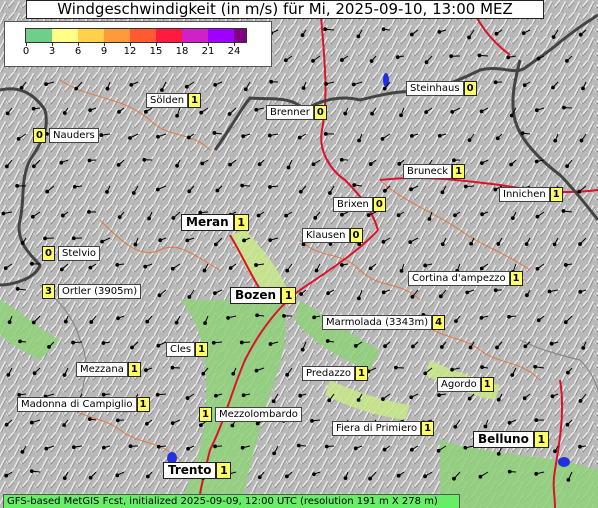 The image size is (598, 508). Describe the element at coordinates (100, 291) in the screenshot. I see `station-name: Ortler (3905m)` at that location.